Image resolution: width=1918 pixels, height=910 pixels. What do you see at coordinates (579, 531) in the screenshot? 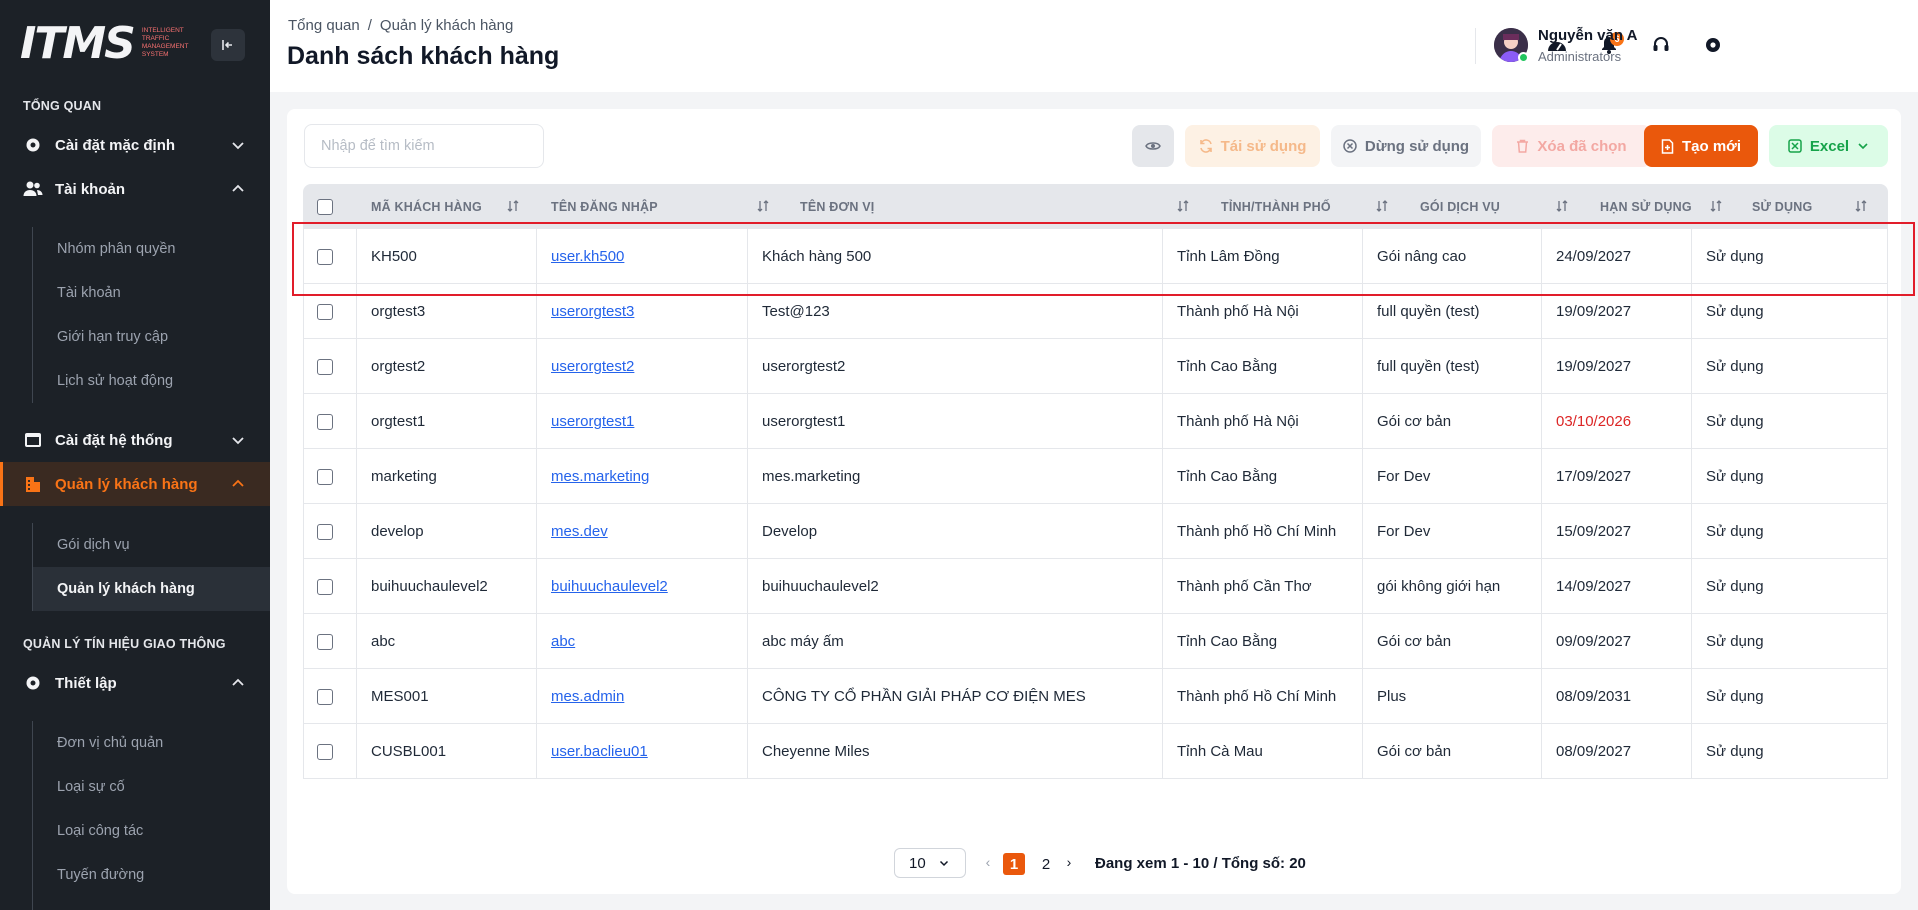
I see `username-link: mes.dev` at bounding box center [579, 531].